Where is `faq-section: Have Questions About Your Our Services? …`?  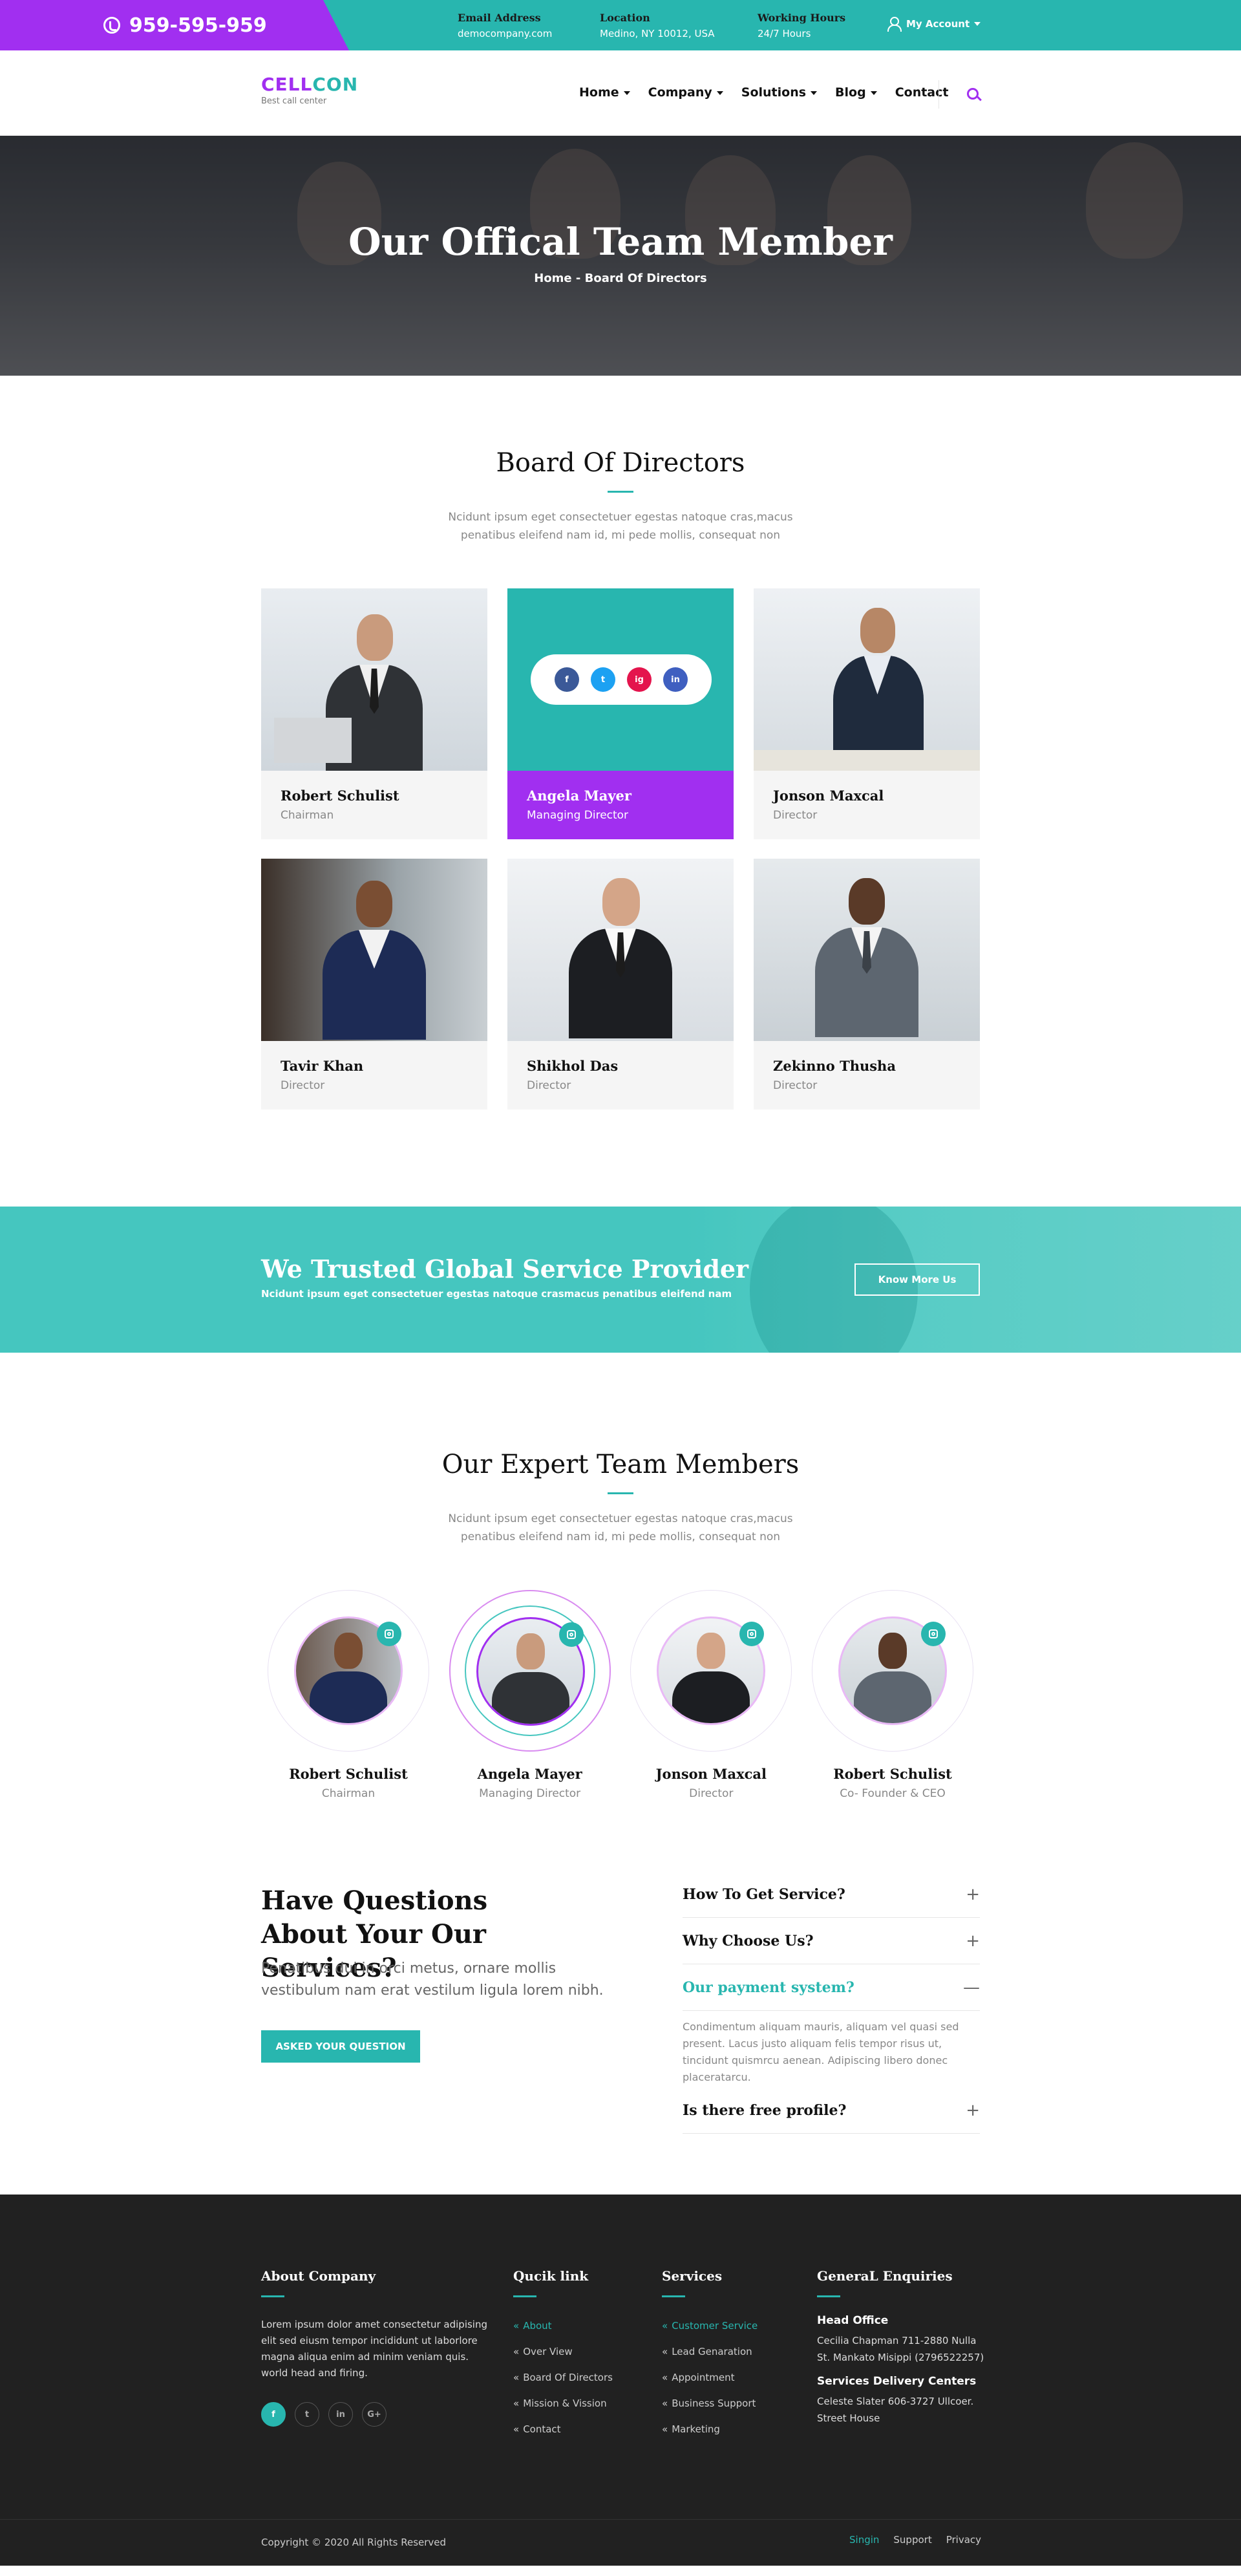 faq-section: Have Questions About Your Our Services? … is located at coordinates (620, 1997).